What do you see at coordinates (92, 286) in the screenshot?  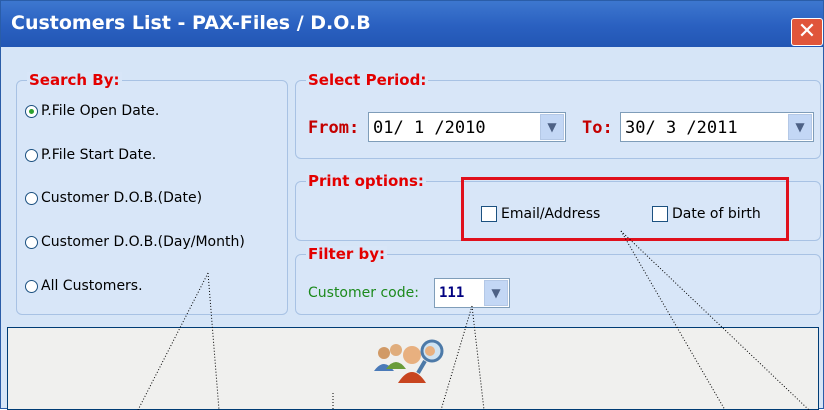 I see `radio-label: All Customers.` at bounding box center [92, 286].